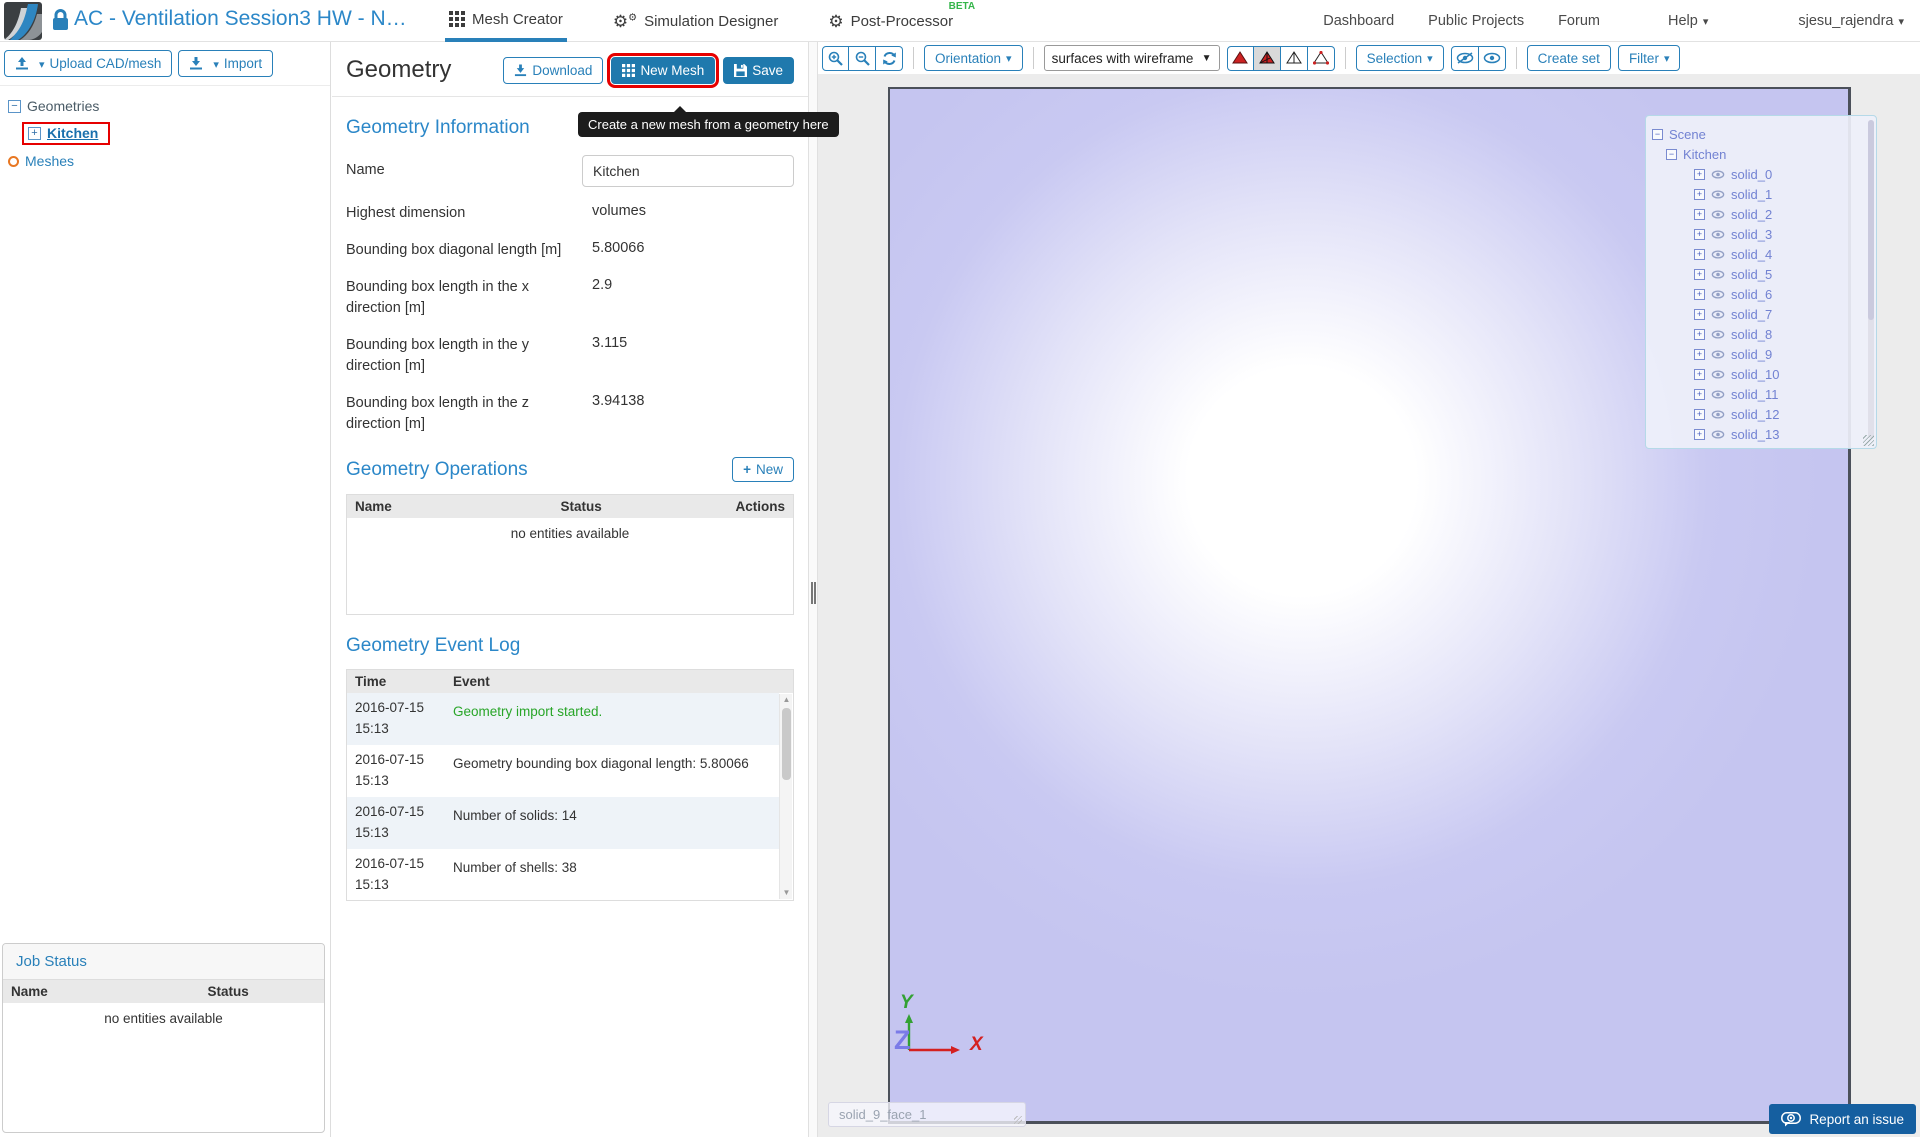 The image size is (1920, 1137). What do you see at coordinates (862, 58) in the screenshot?
I see `zoom-out-button` at bounding box center [862, 58].